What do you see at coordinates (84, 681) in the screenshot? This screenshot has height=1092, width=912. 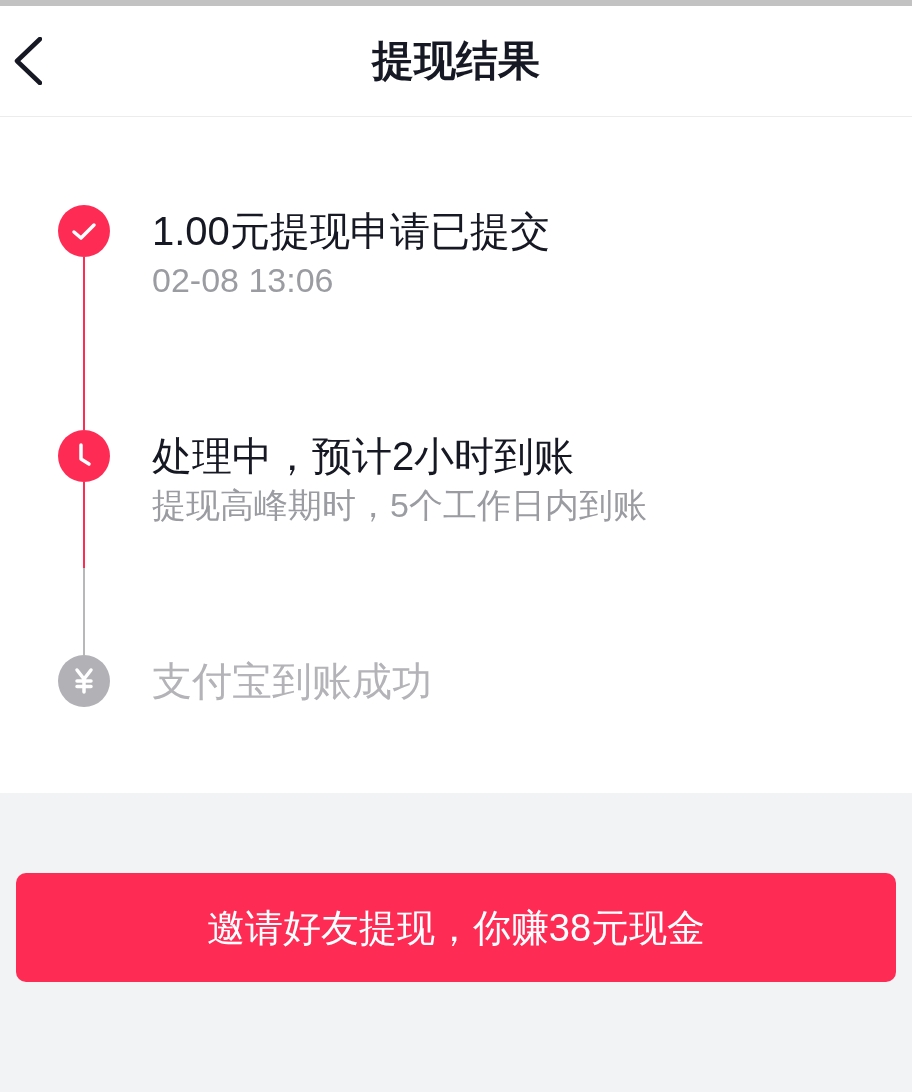 I see `yen-icon` at bounding box center [84, 681].